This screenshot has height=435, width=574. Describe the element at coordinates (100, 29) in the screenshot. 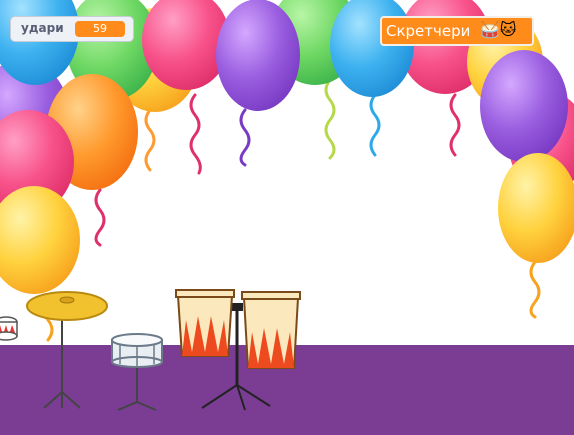

I see `hits-monitor-value: 59` at that location.